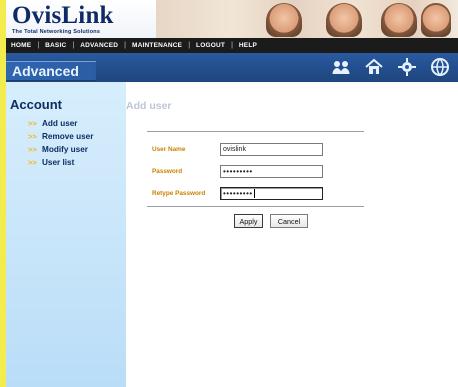 The width and height of the screenshot is (458, 387). I want to click on header-photo-banner, so click(307, 19).